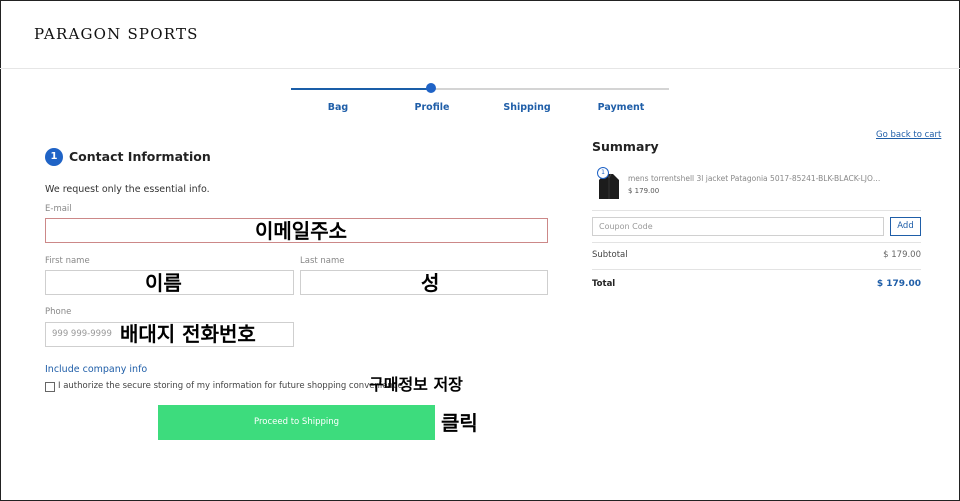 The height and width of the screenshot is (501, 960). Describe the element at coordinates (603, 173) in the screenshot. I see `quantity-badge: 1` at that location.